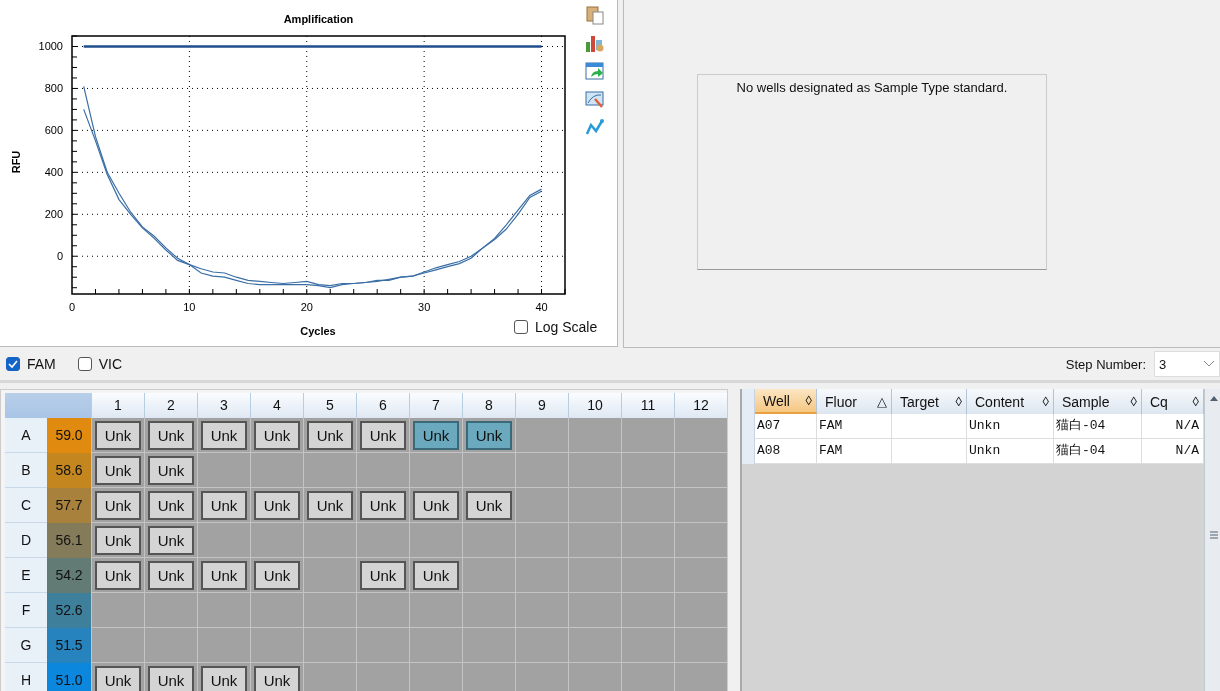 The image size is (1220, 691). Describe the element at coordinates (53, 130) in the screenshot. I see `y-tick-label: 600` at that location.